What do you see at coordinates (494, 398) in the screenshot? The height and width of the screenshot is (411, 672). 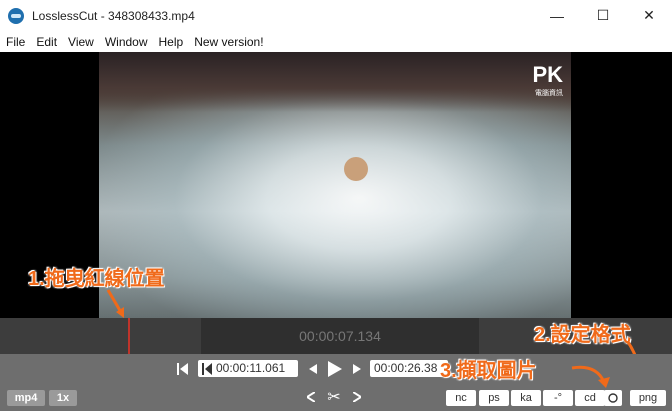 I see `chip-ps: ps` at bounding box center [494, 398].